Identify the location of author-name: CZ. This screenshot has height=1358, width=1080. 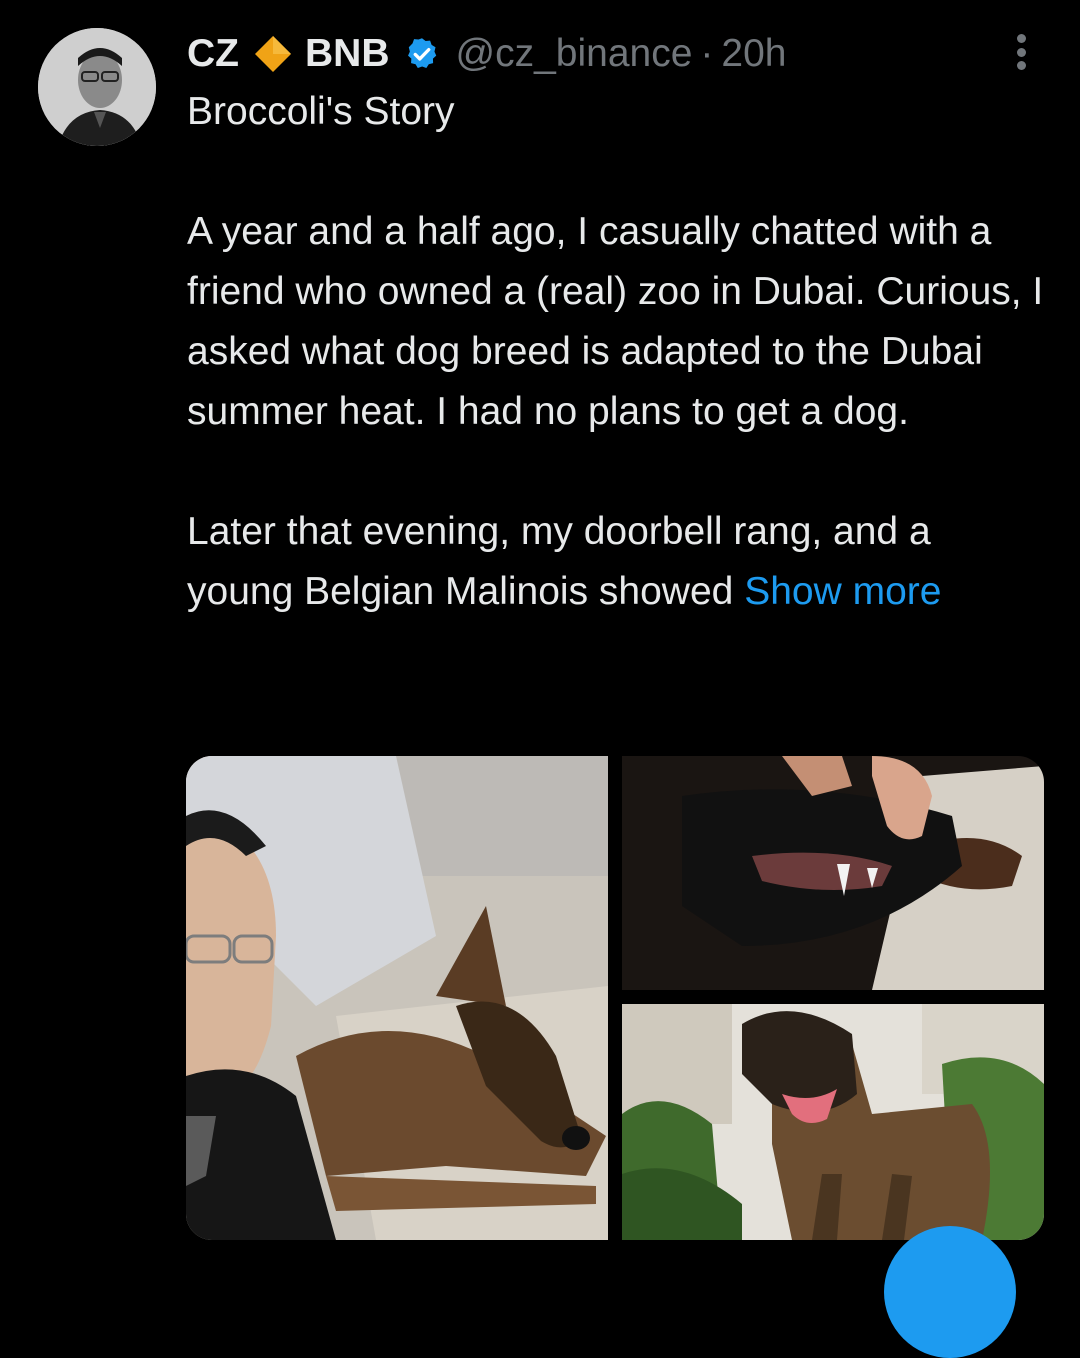
(213, 54).